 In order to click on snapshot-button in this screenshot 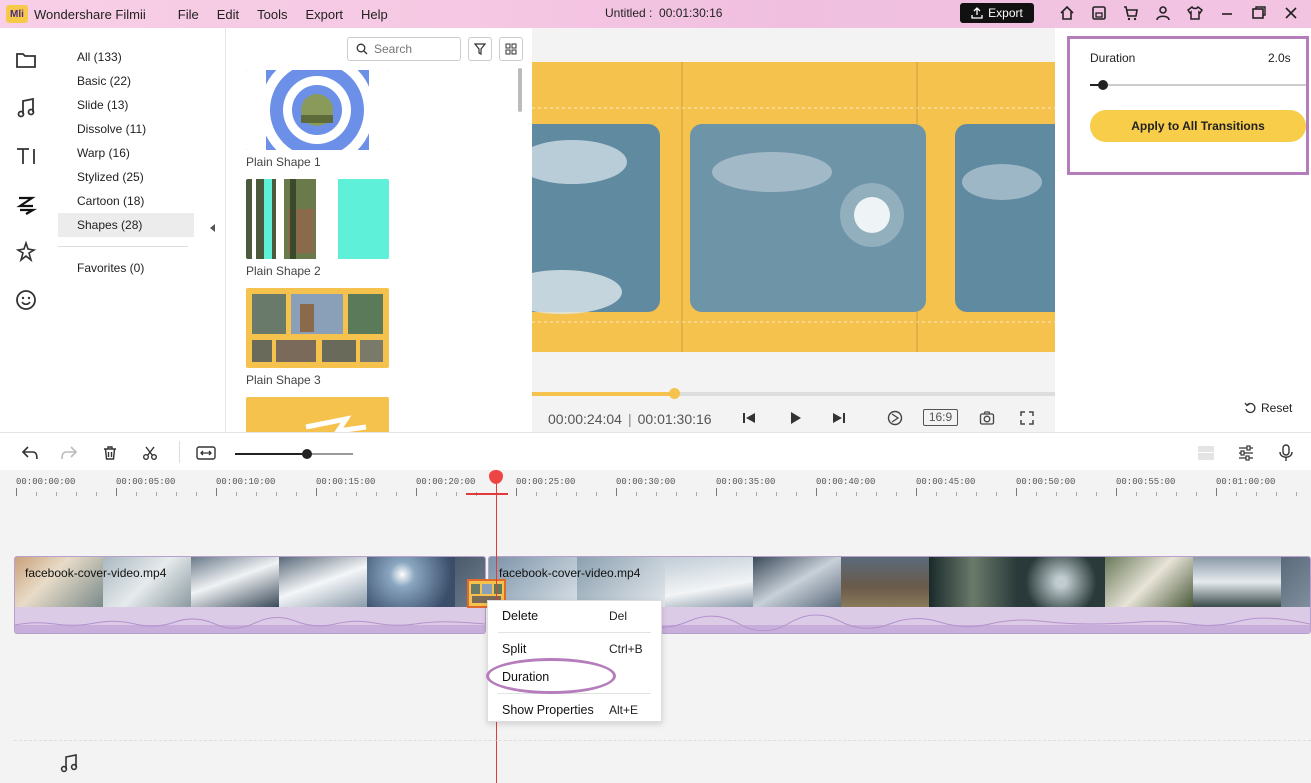, I will do `click(987, 418)`.